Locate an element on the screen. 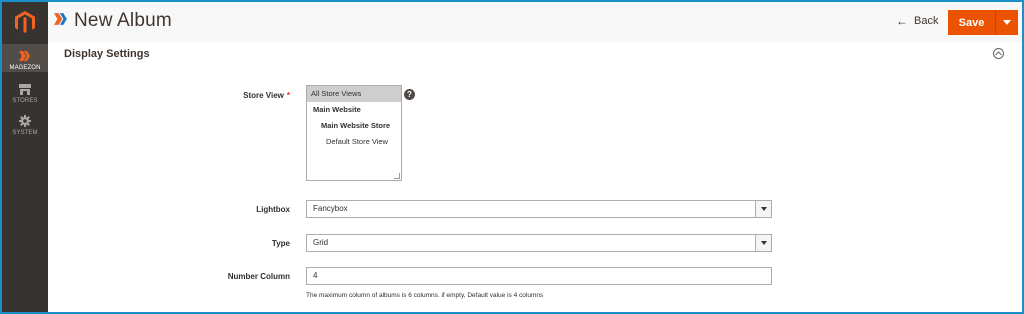  stores-icon is located at coordinates (25, 89).